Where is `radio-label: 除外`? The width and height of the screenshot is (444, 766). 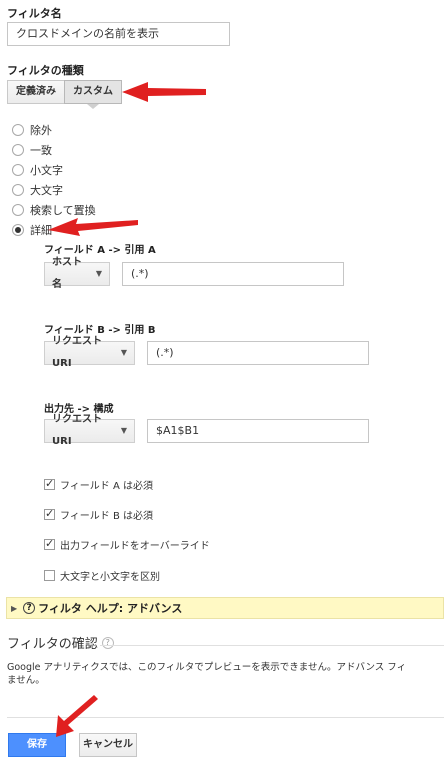
radio-label: 除外 is located at coordinates (41, 130).